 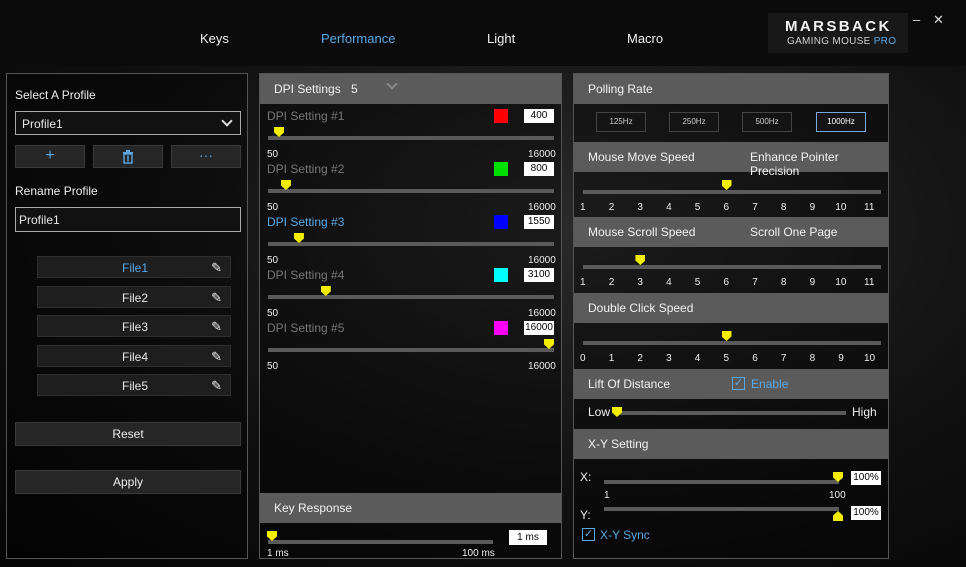 What do you see at coordinates (539, 222) in the screenshot?
I see `dpi-value-input: 1550` at bounding box center [539, 222].